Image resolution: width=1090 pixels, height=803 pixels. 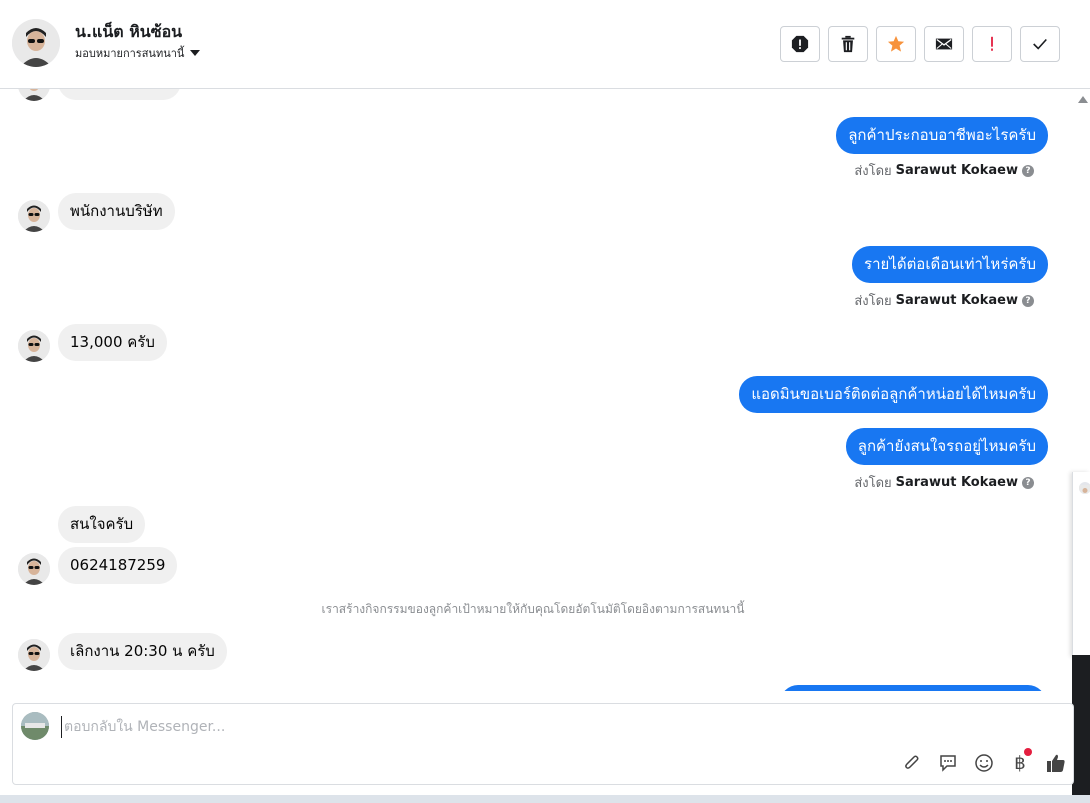 What do you see at coordinates (543, 744) in the screenshot?
I see `message-composer: ฿` at bounding box center [543, 744].